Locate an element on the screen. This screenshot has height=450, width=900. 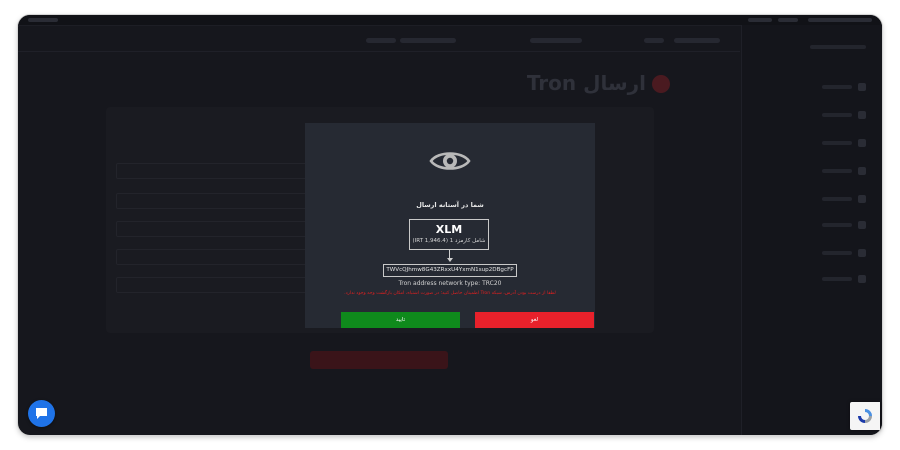
recaptcha-badge is located at coordinates (865, 416).